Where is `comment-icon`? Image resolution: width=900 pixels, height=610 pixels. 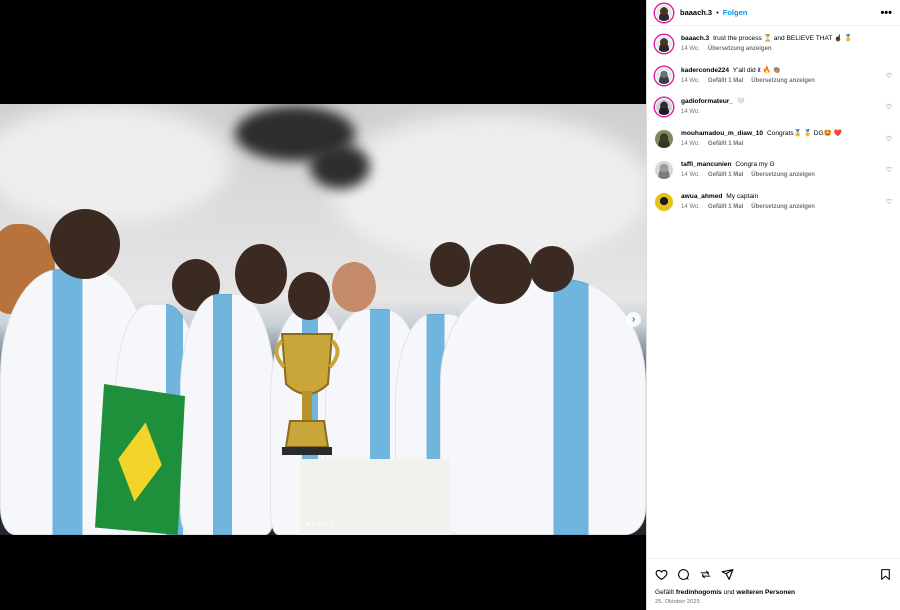
comment-icon is located at coordinates (683, 574).